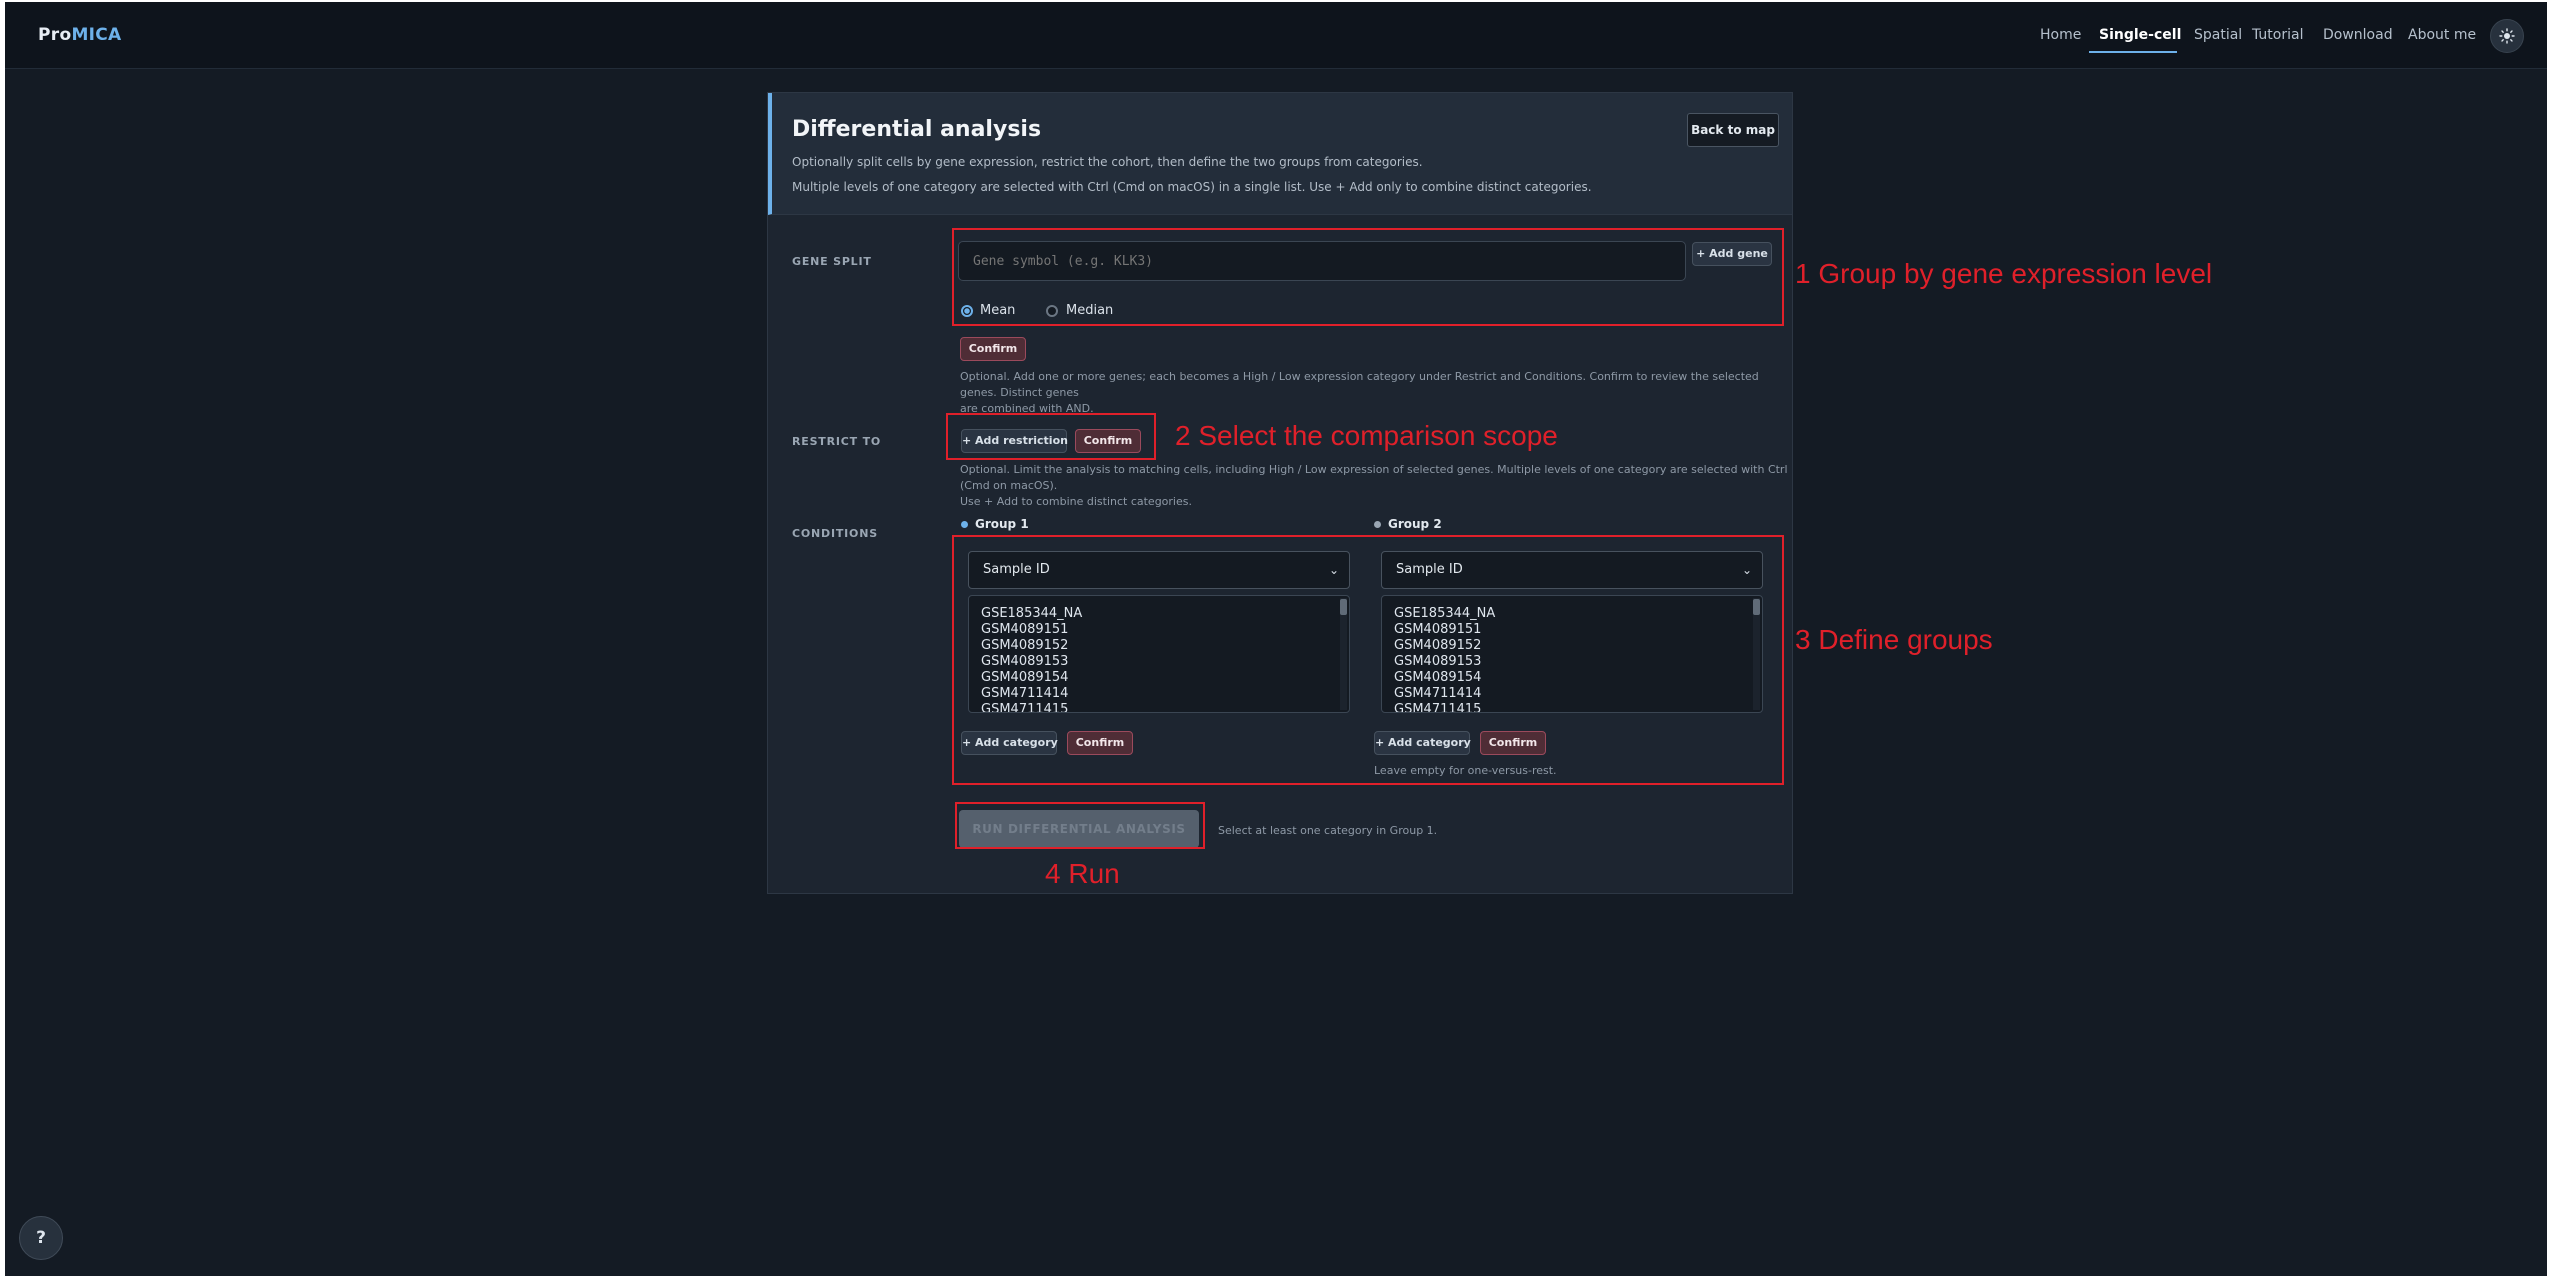 This screenshot has width=2552, height=1280. What do you see at coordinates (2140, 35) in the screenshot?
I see `nav-single-cell: Single-cell` at bounding box center [2140, 35].